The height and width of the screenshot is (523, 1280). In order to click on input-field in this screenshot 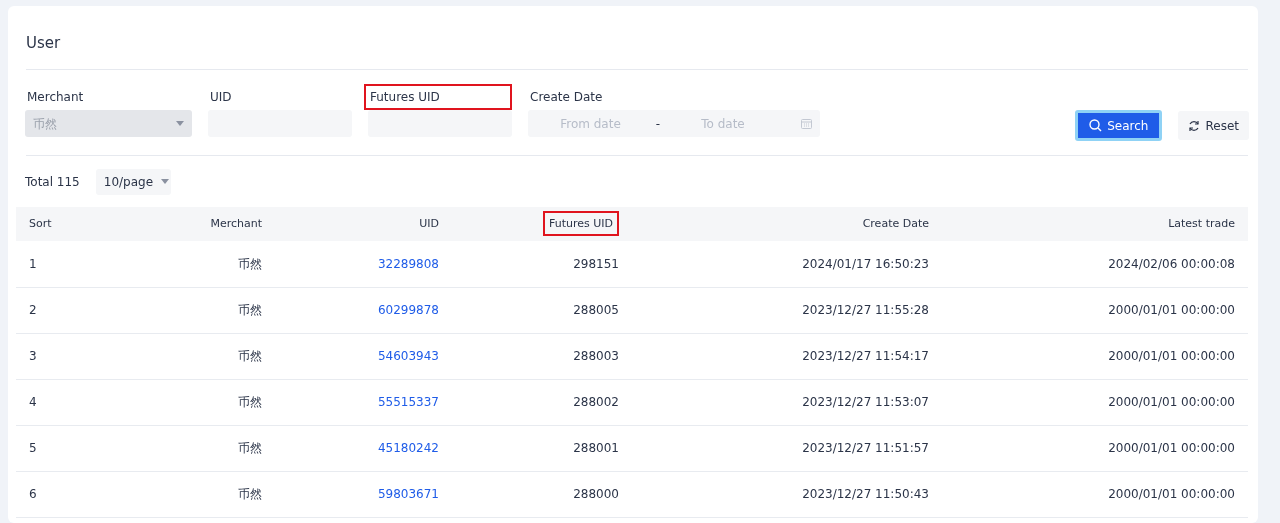, I will do `click(440, 123)`.